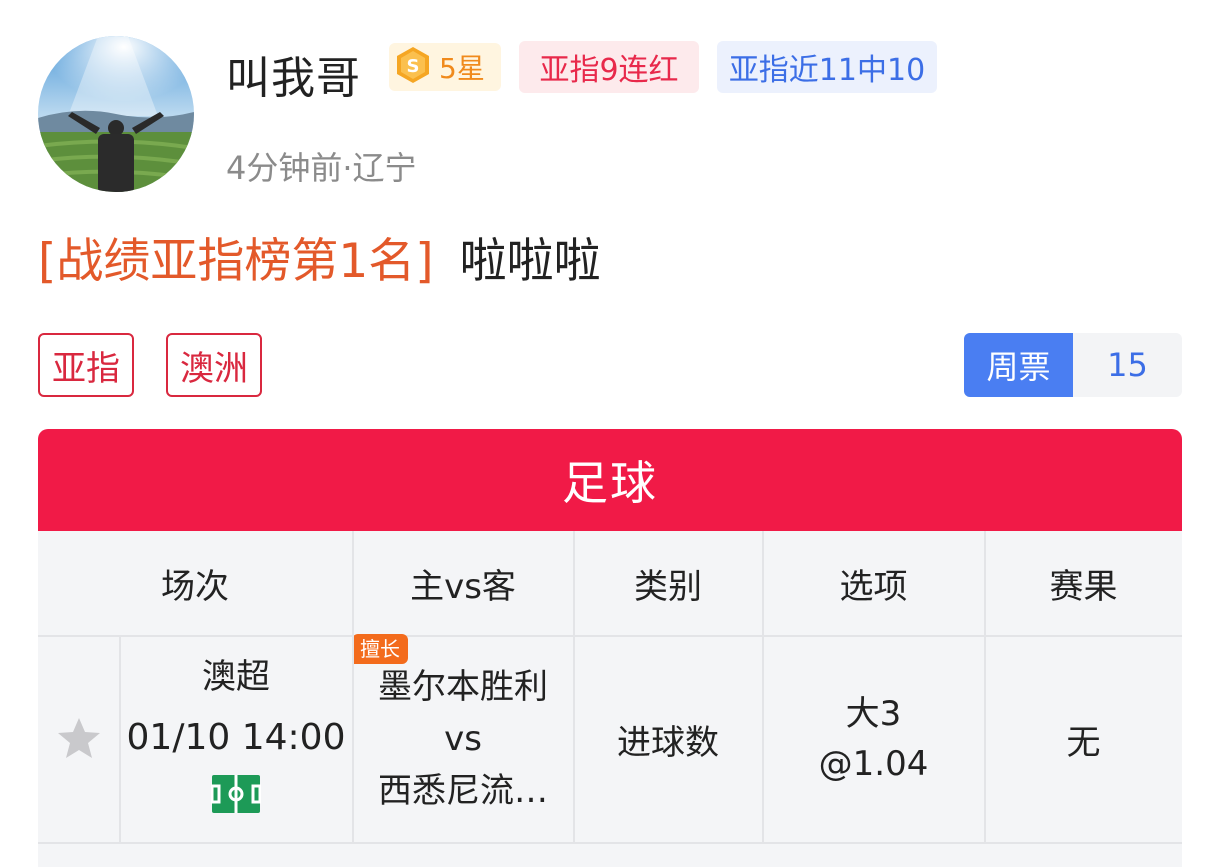  Describe the element at coordinates (668, 742) in the screenshot. I see `category-cell: 进球数` at that location.